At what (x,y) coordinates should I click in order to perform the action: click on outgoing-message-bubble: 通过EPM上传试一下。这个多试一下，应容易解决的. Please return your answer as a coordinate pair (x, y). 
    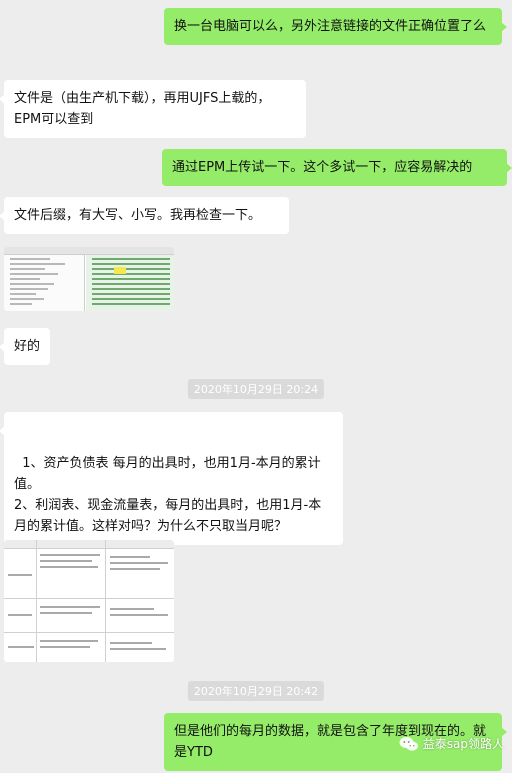
    Looking at the image, I should click on (337, 167).